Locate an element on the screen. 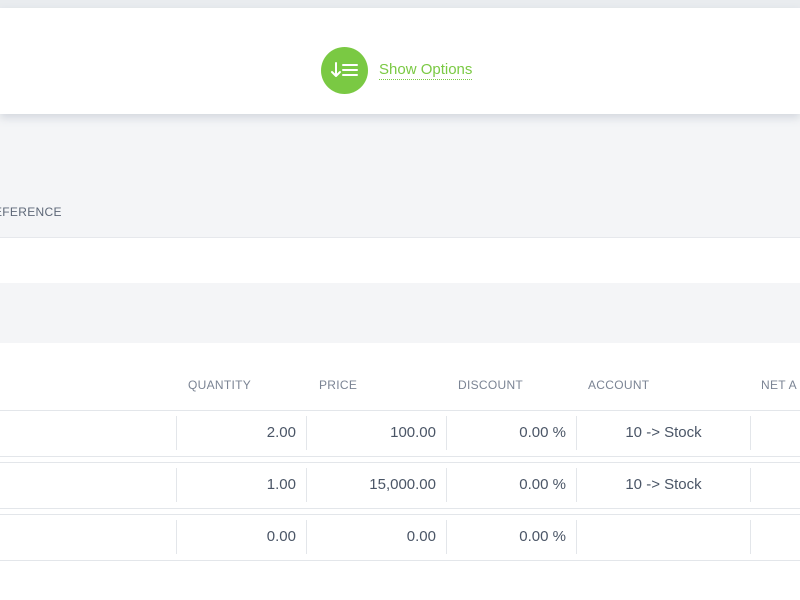 This screenshot has height=600, width=800. table-row: 2.00 100.00 0.00 % 10 -> Stock is located at coordinates (400, 433).